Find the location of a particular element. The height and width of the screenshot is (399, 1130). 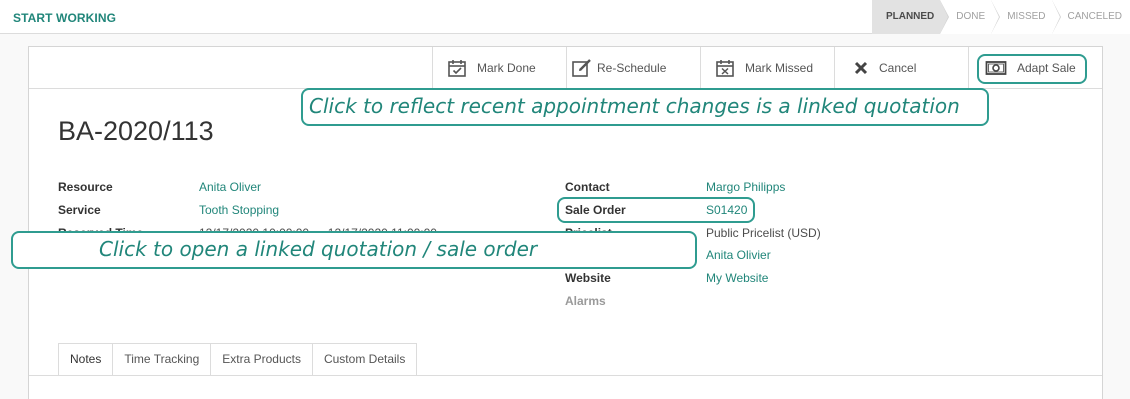

cancel-label: Cancel is located at coordinates (898, 68).